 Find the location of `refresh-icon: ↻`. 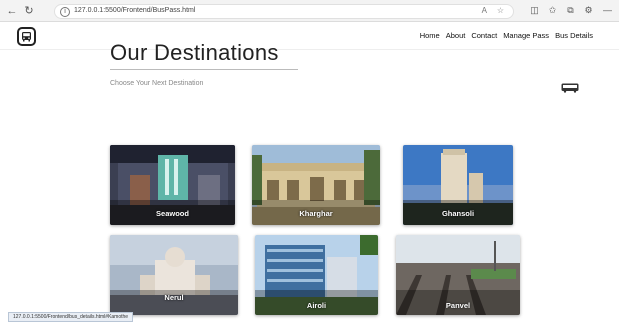

refresh-icon: ↻ is located at coordinates (29, 11).